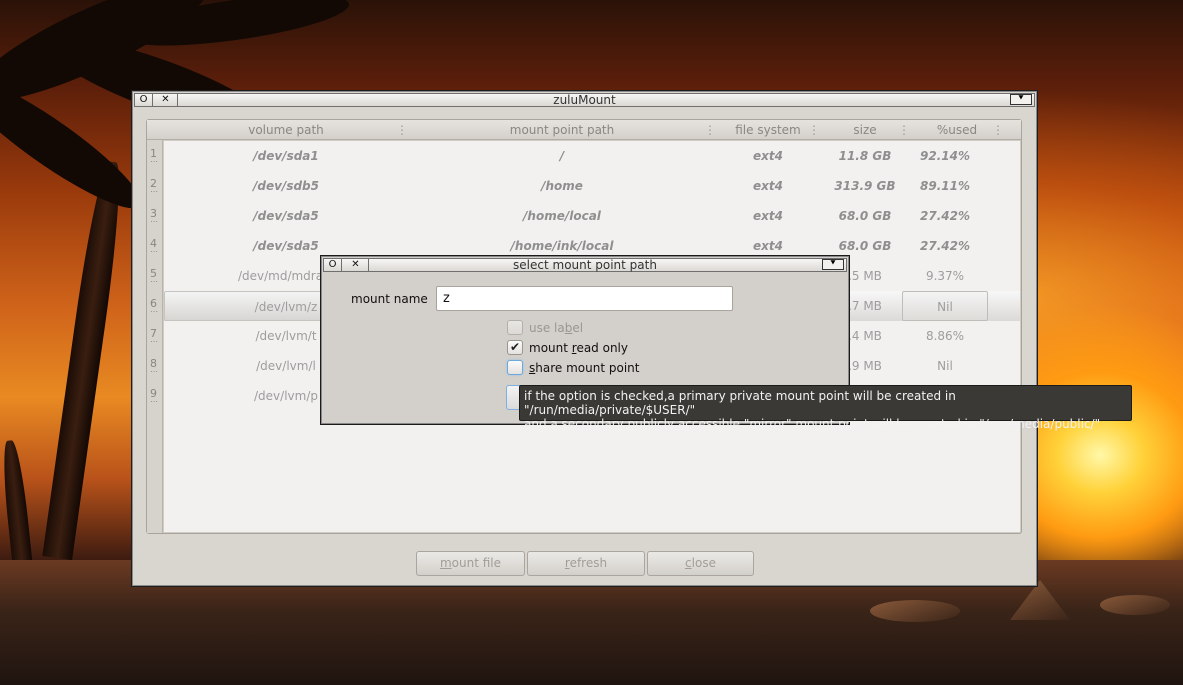 Image resolution: width=1183 pixels, height=685 pixels. What do you see at coordinates (833, 264) in the screenshot?
I see `dialog-menu-icon: ⯆` at bounding box center [833, 264].